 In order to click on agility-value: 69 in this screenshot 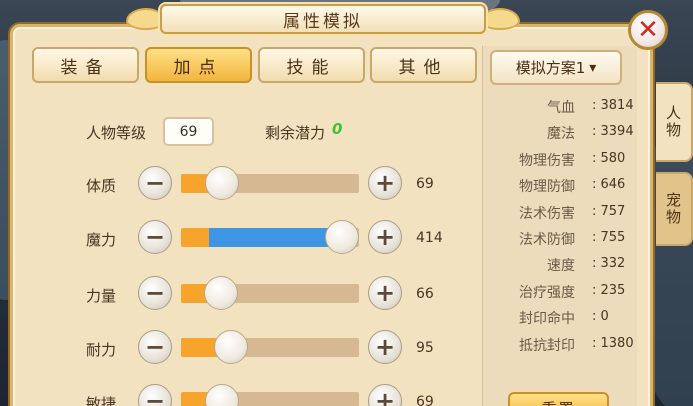, I will do `click(425, 400)`.